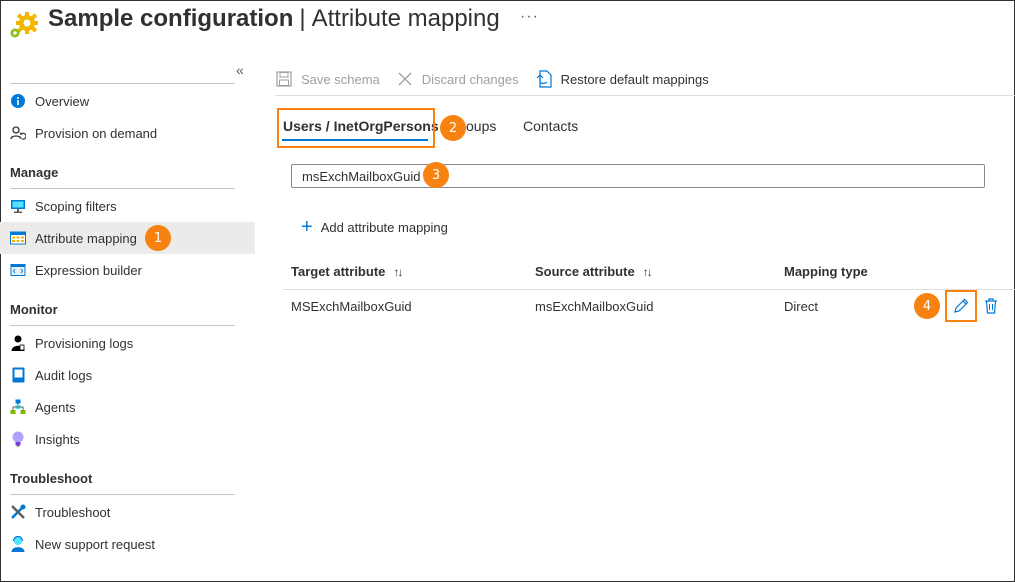 This screenshot has width=1015, height=582. What do you see at coordinates (453, 128) in the screenshot?
I see `step-badge-2: 2` at bounding box center [453, 128].